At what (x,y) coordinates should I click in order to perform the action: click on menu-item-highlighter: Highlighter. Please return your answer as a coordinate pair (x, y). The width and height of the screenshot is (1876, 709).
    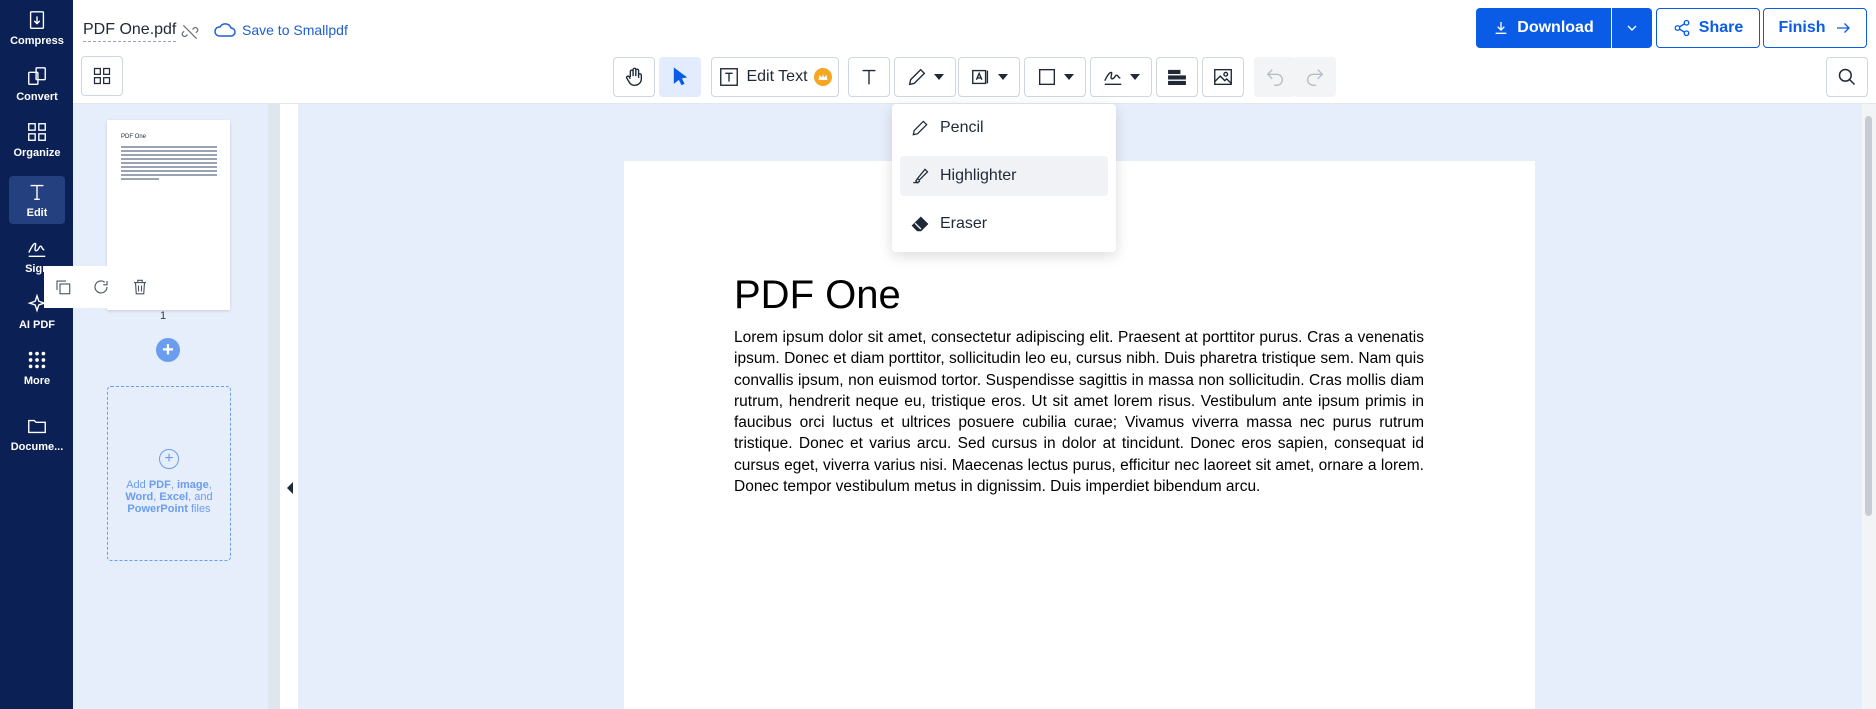
    Looking at the image, I should click on (1004, 176).